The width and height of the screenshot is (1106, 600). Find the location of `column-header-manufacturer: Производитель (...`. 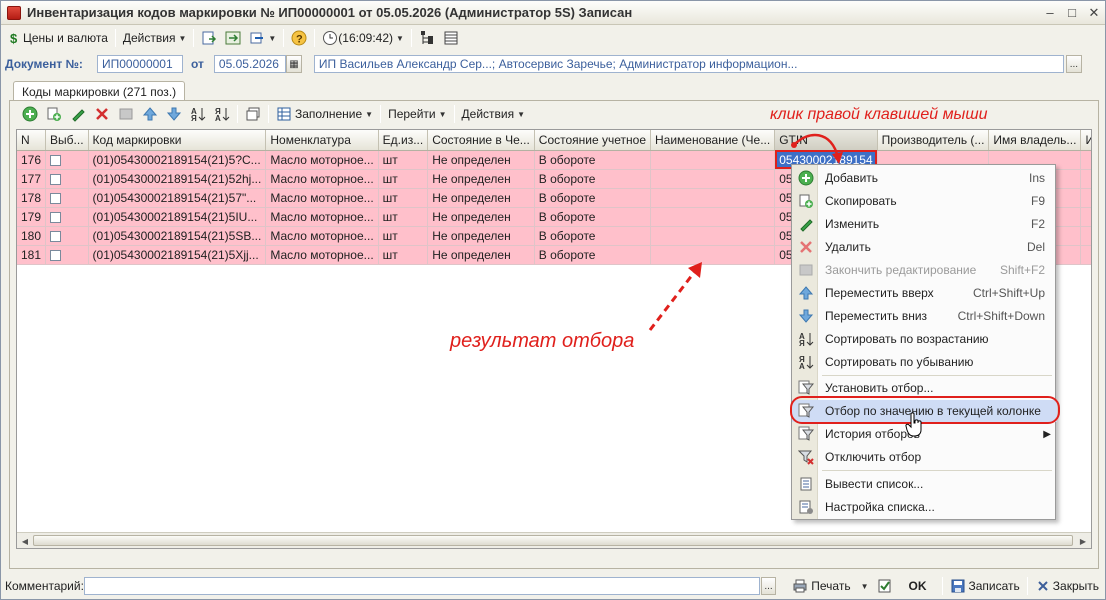

column-header-manufacturer: Производитель (... is located at coordinates (933, 140).